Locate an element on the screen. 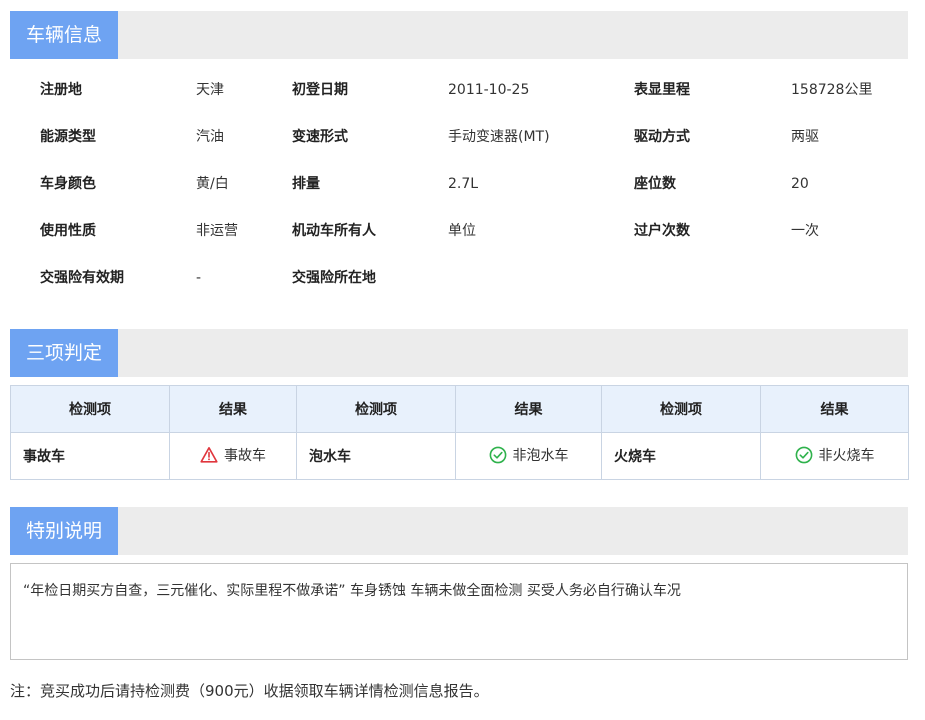  info-value: 两驱 is located at coordinates (805, 137).